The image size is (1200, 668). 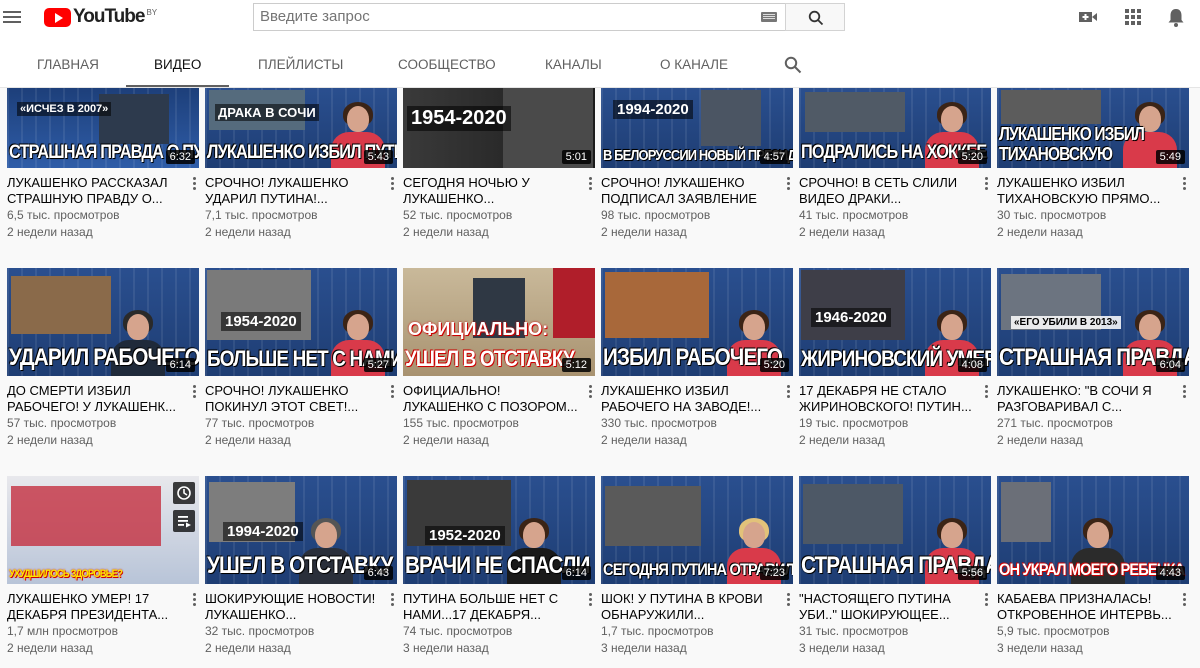 I want to click on video-thumbnail: 1994-2020 УШЕЛ В ОТСТАВКУ 6:43, so click(x=301, y=530).